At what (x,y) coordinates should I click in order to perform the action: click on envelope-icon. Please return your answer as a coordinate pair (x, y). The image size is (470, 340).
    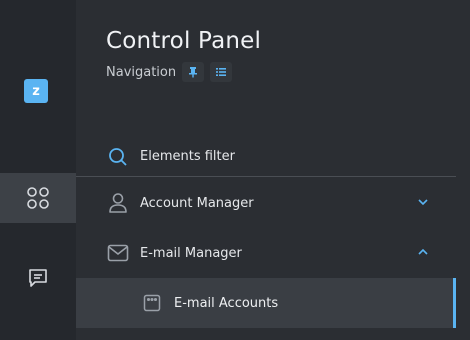
    Looking at the image, I should click on (118, 253).